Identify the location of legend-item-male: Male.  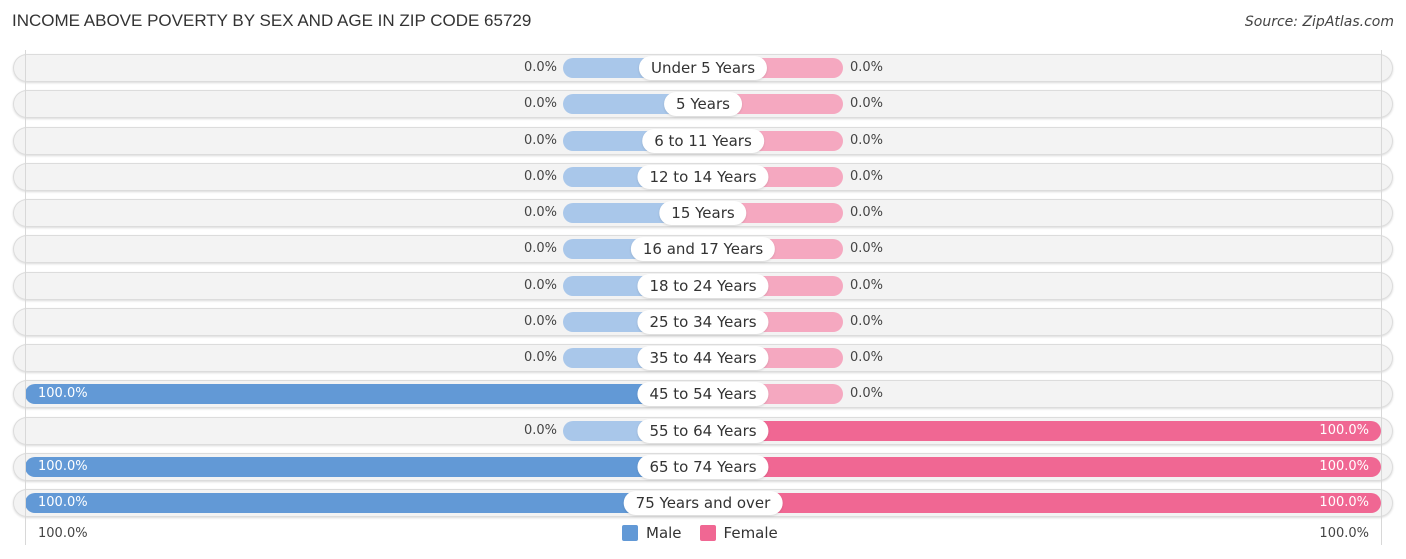
(652, 533).